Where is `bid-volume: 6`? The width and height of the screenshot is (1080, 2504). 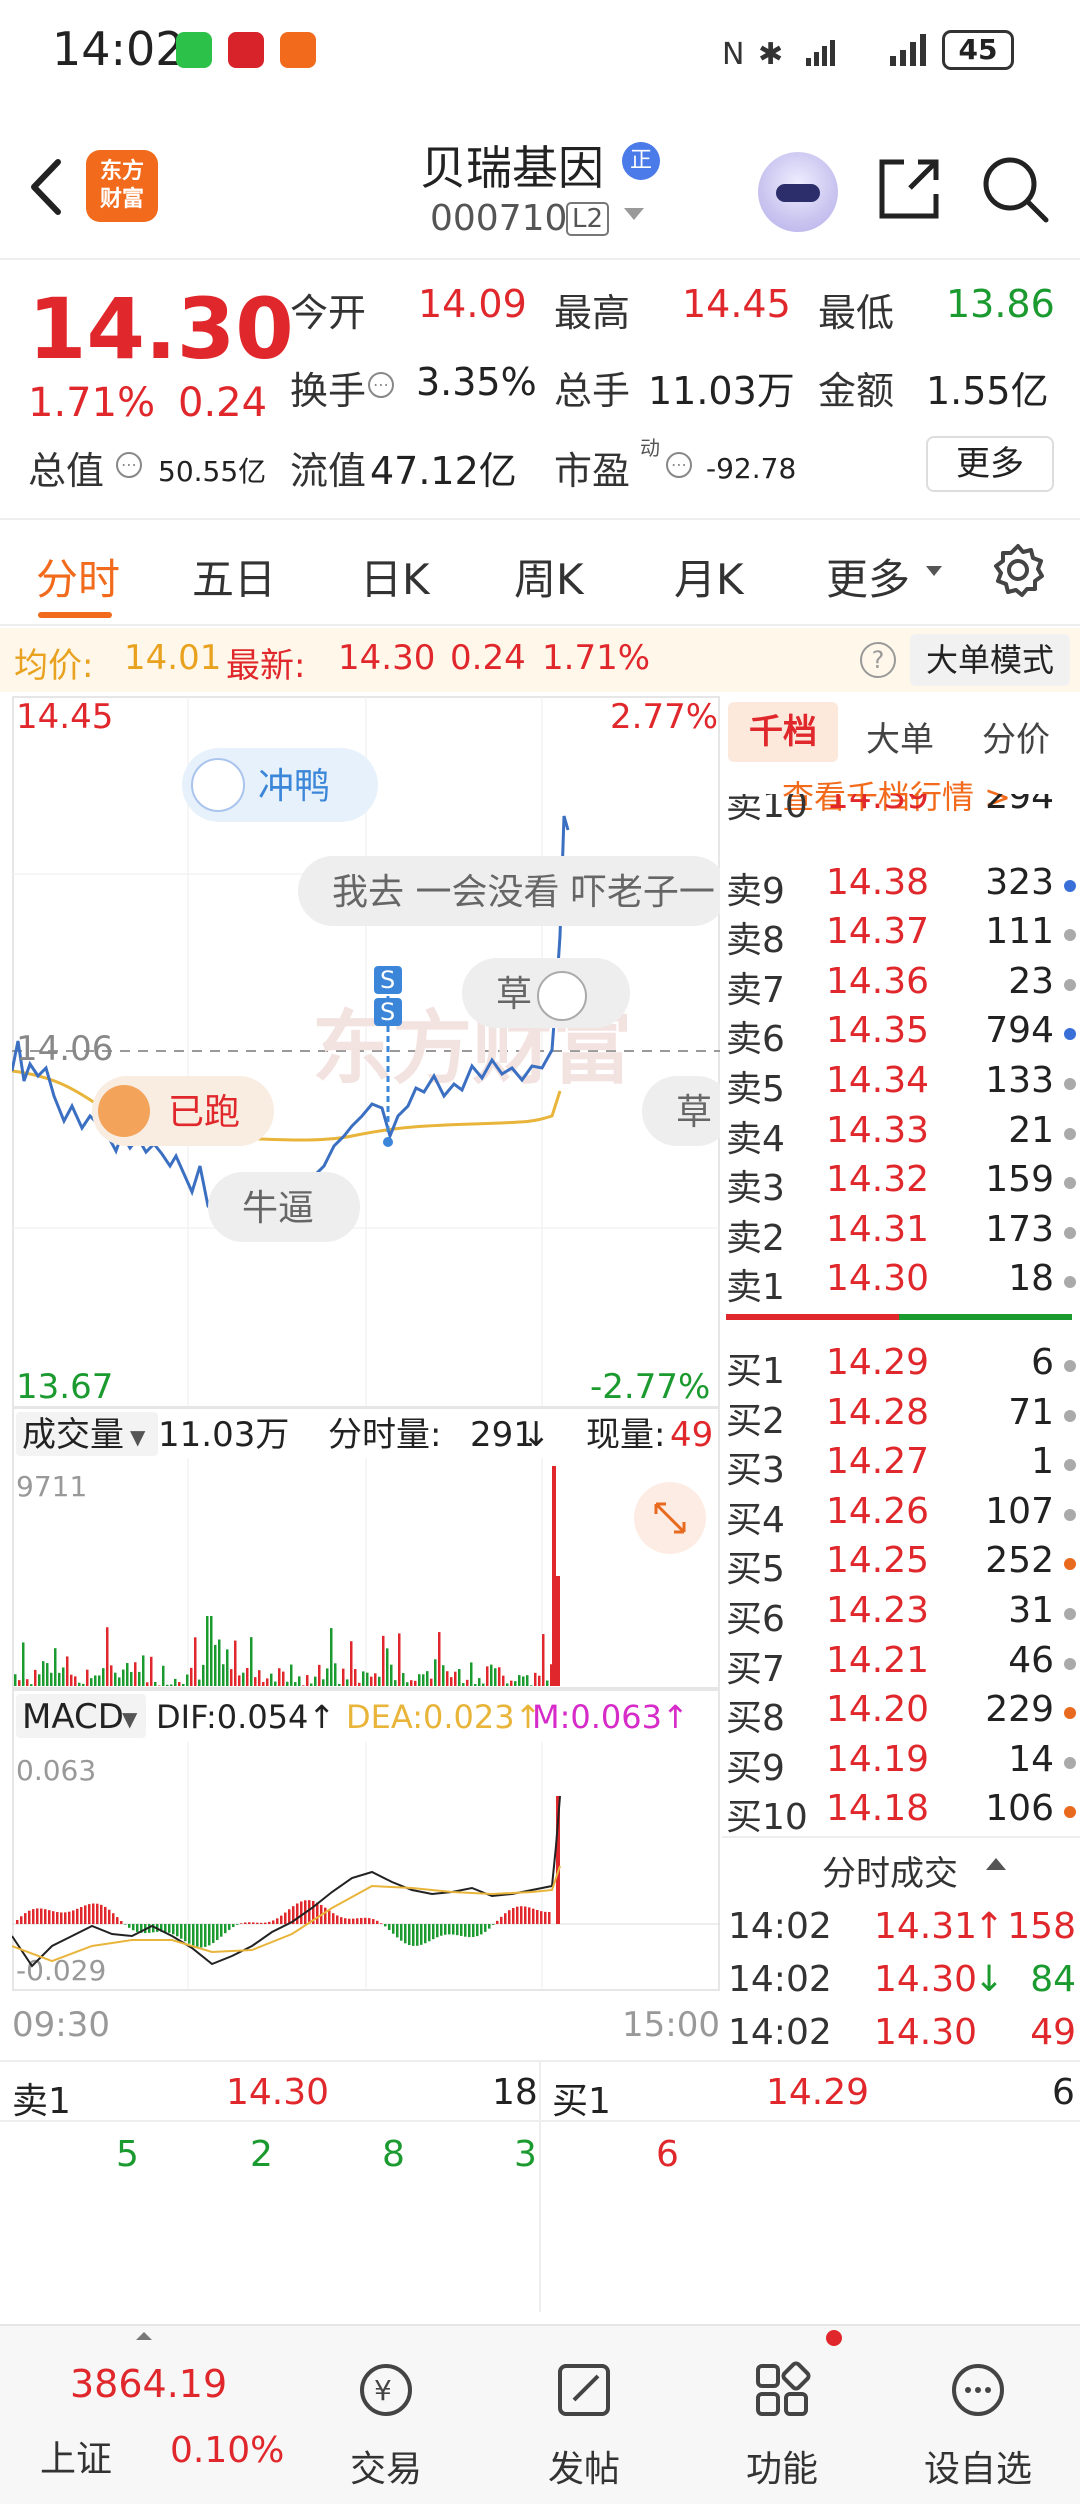
bid-volume: 6 is located at coordinates (1042, 1362).